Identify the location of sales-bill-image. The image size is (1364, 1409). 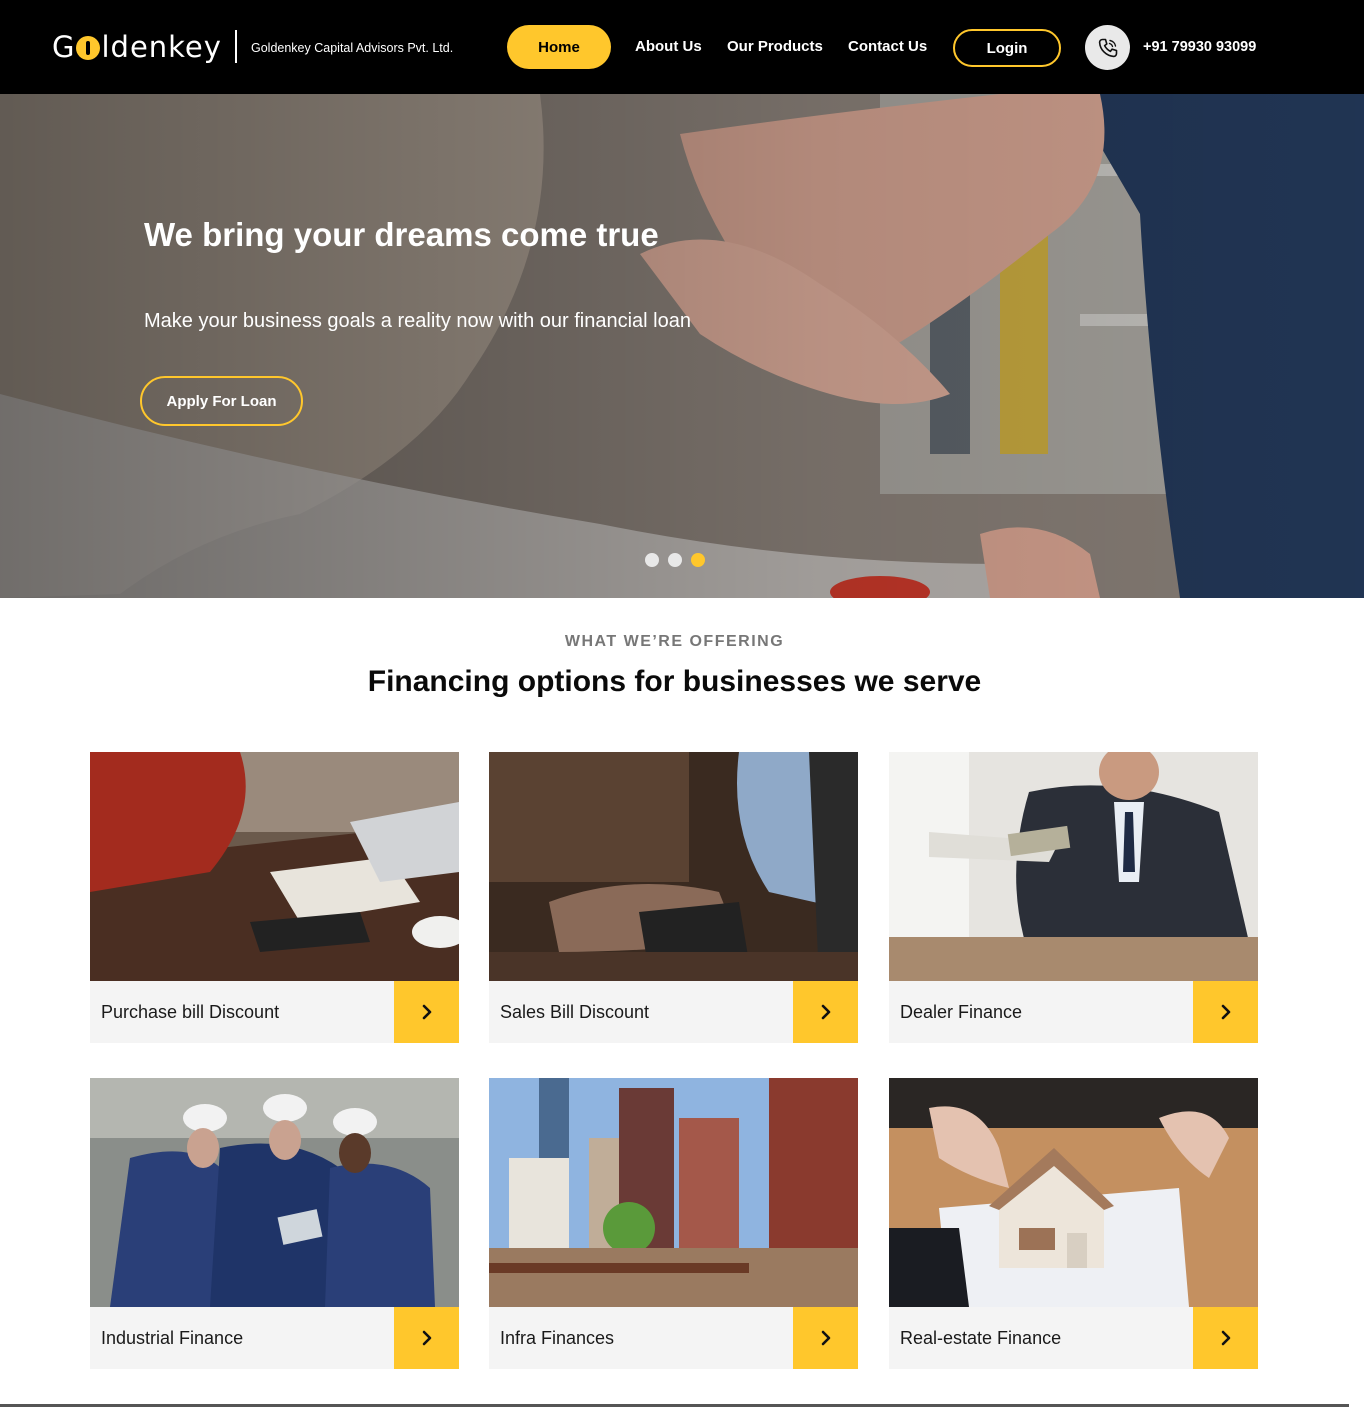
(673, 866).